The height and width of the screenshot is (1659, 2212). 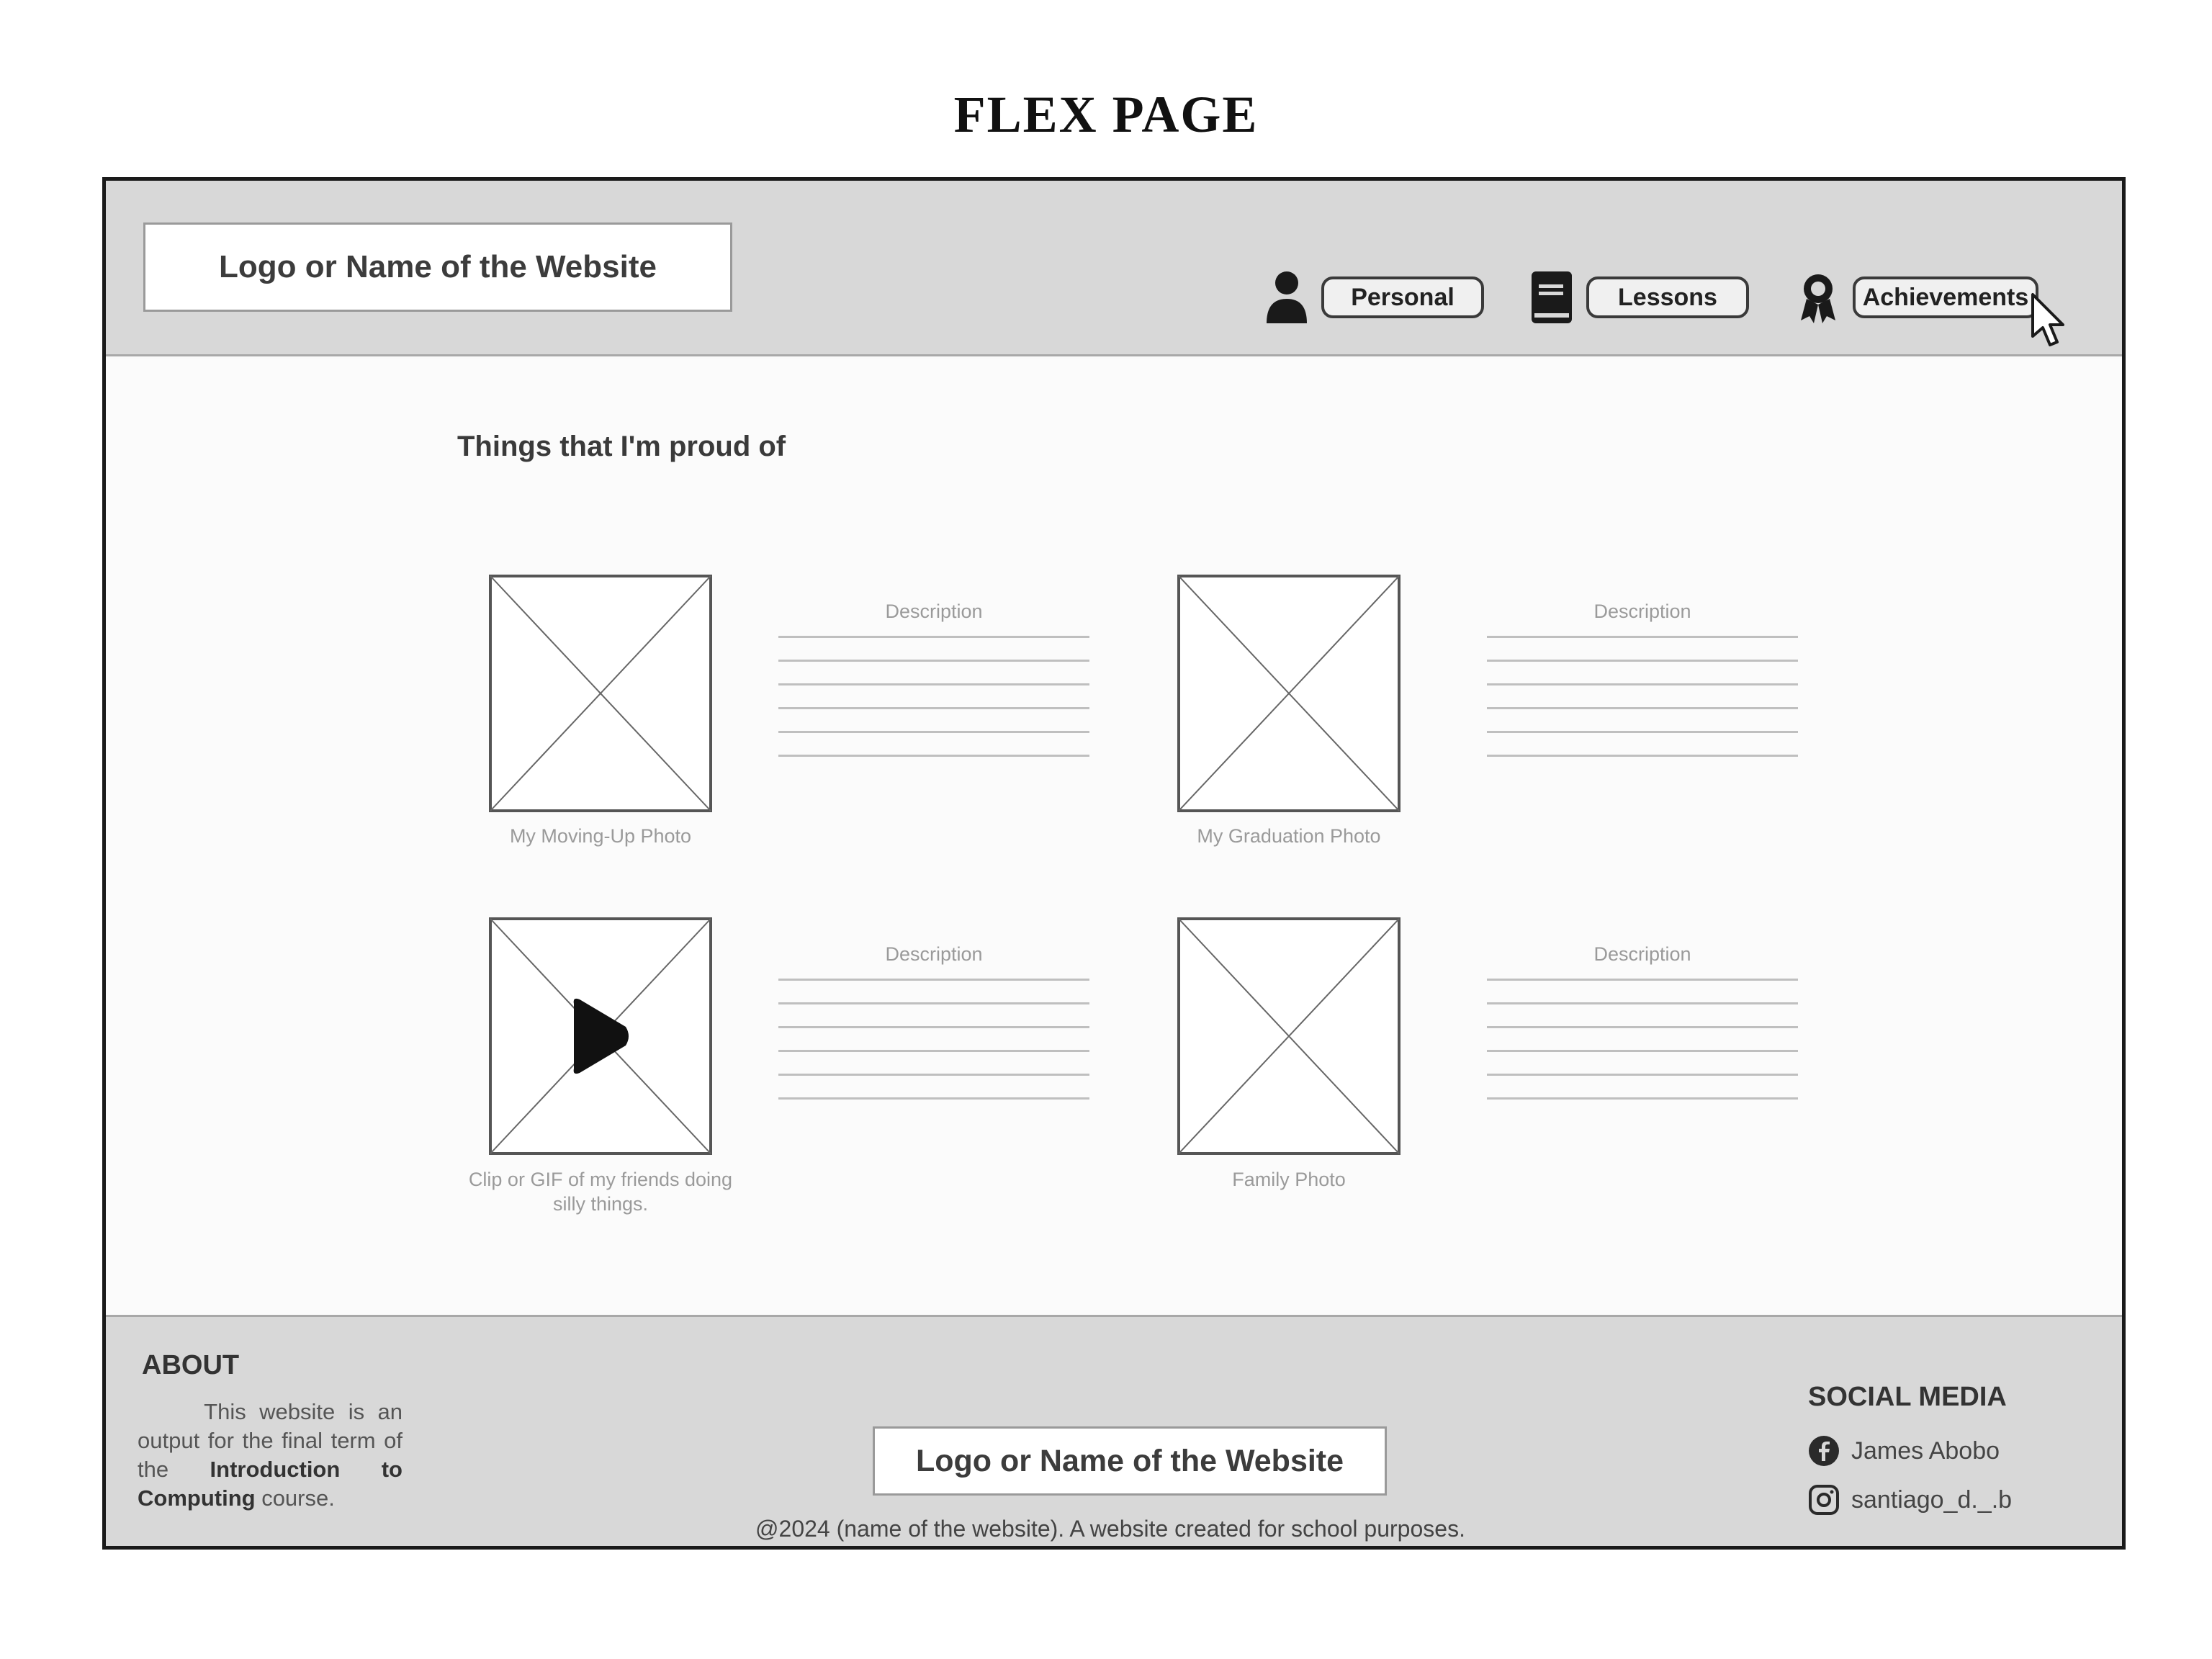 I want to click on image-caption: Family Photo, so click(x=1289, y=1180).